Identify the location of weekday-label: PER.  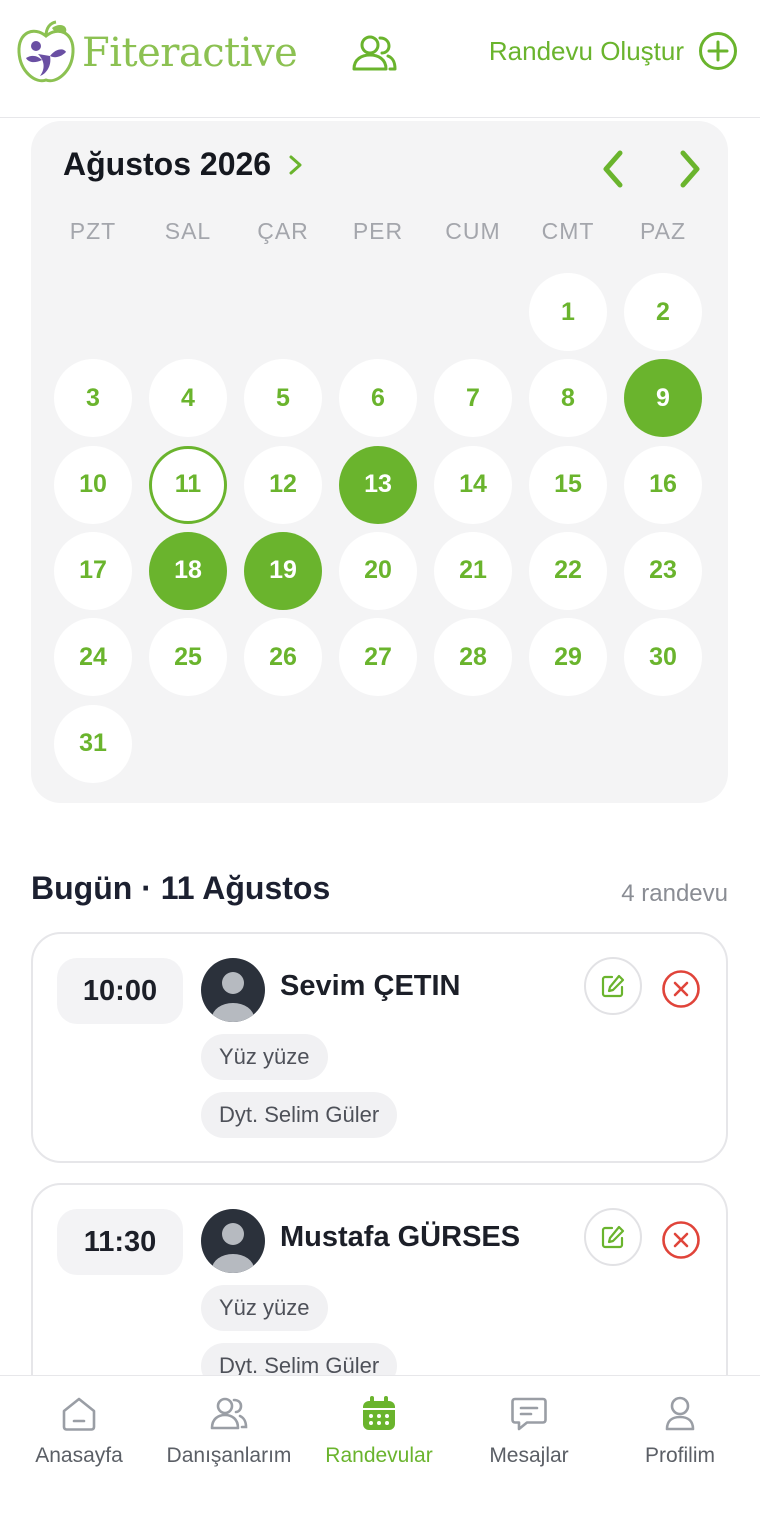
(378, 231).